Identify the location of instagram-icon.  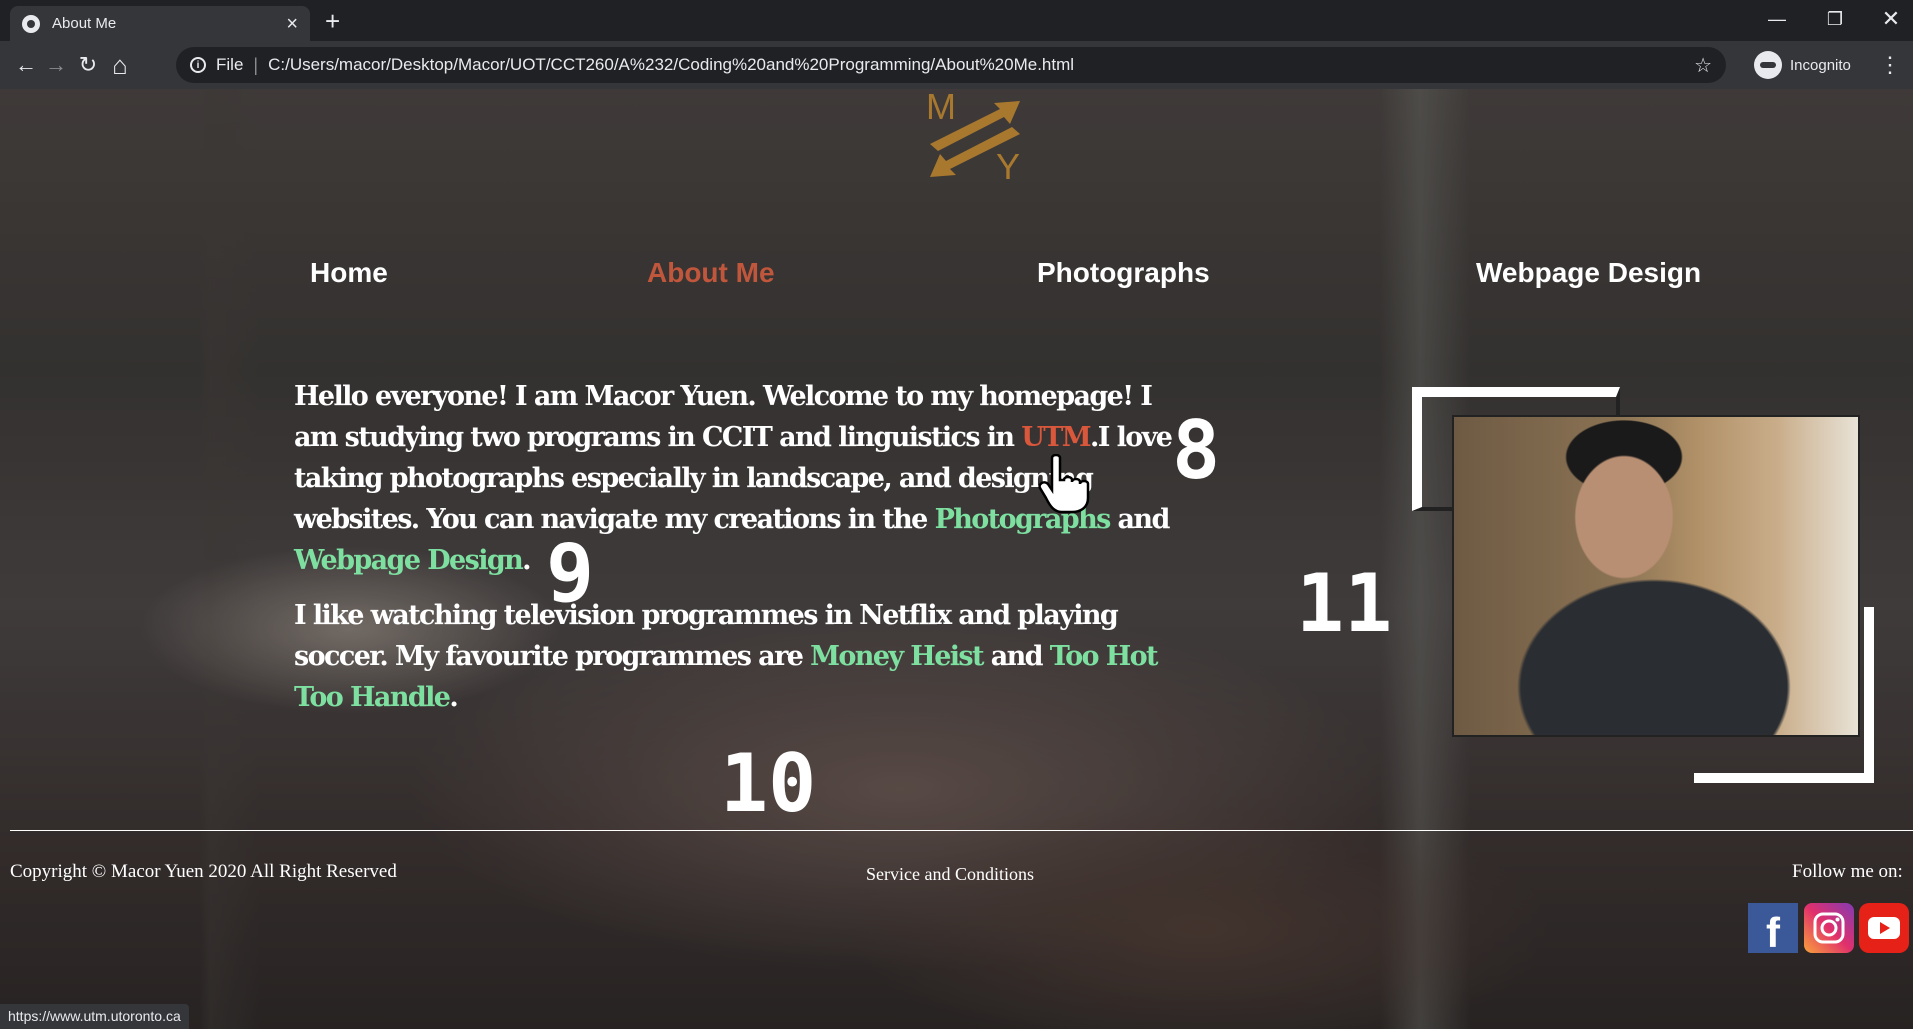
(1829, 928).